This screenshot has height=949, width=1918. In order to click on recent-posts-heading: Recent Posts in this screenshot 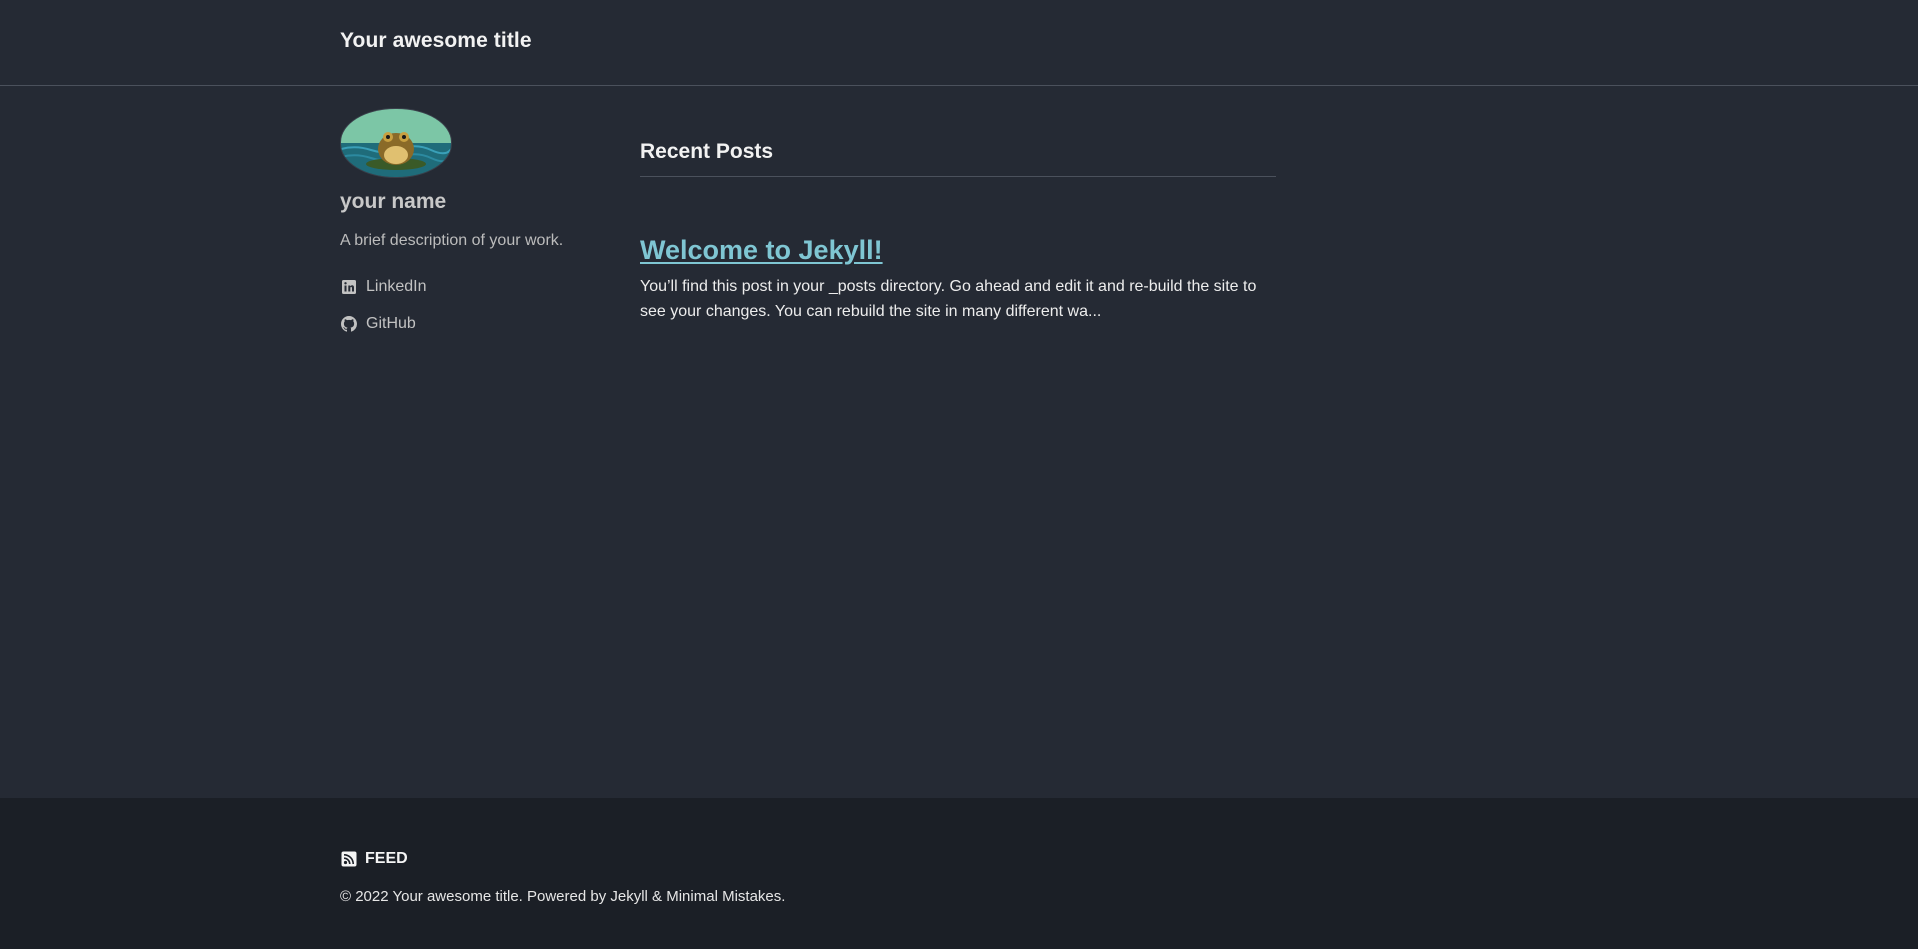, I will do `click(958, 158)`.